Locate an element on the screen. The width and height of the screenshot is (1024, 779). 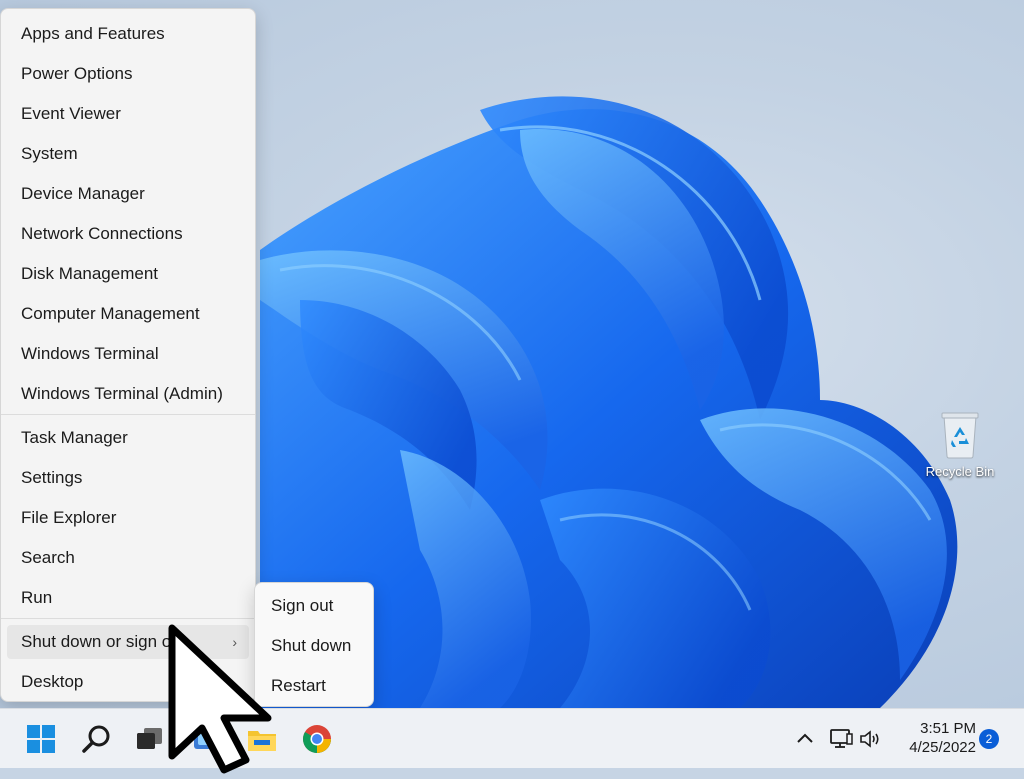
network-icon is located at coordinates (841, 739).